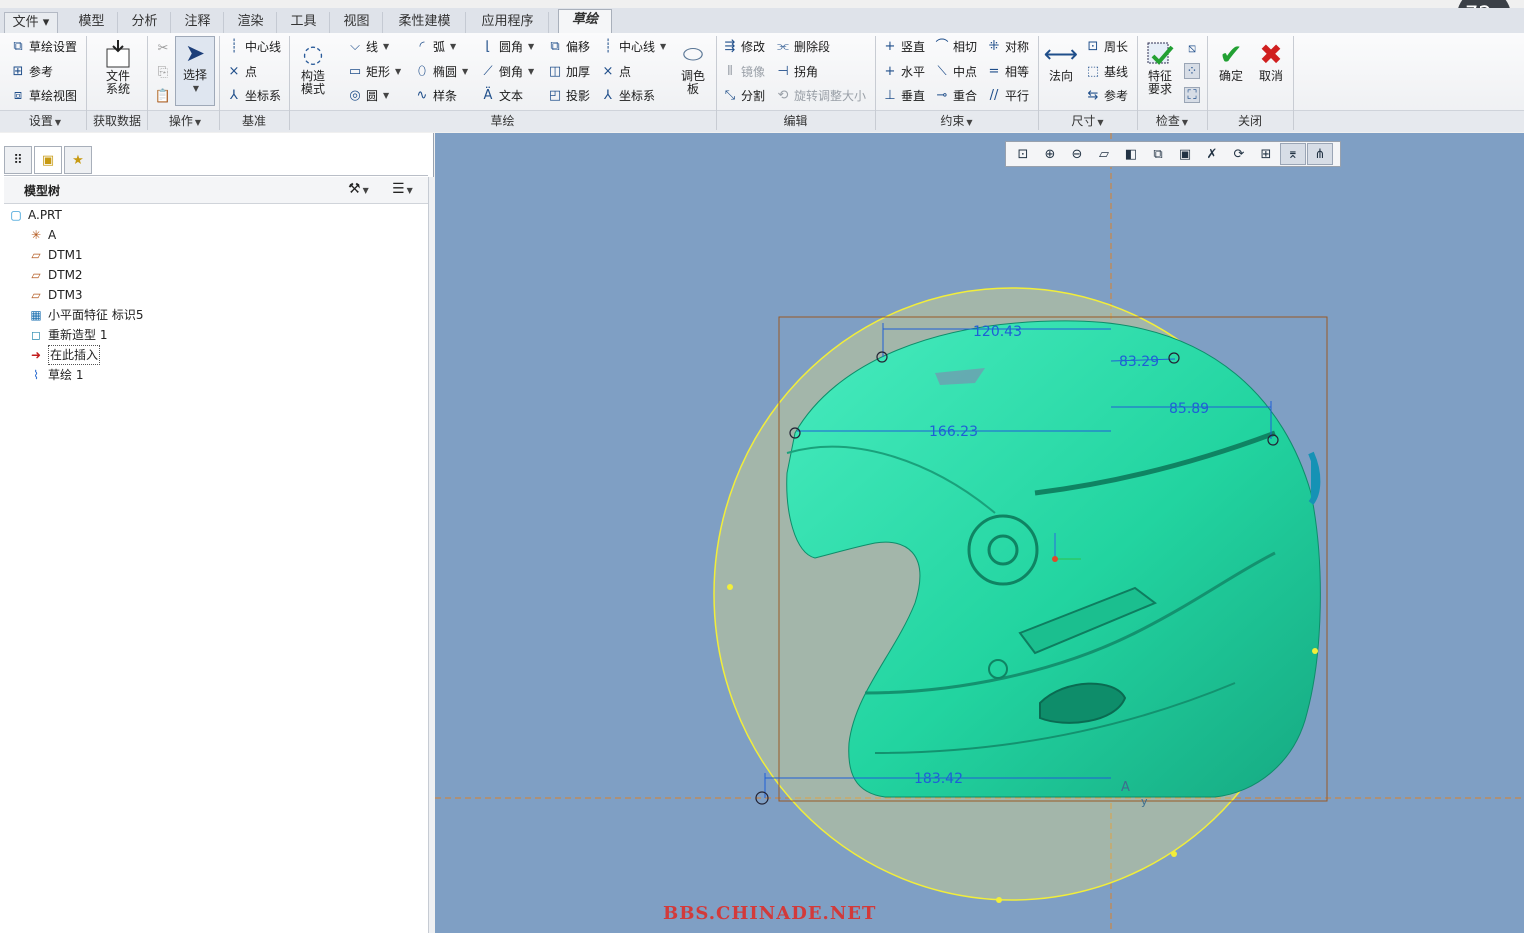 Image resolution: width=1524 pixels, height=933 pixels. Describe the element at coordinates (1266, 154) in the screenshot. I see `annotation-display-icon: ⊞` at that location.